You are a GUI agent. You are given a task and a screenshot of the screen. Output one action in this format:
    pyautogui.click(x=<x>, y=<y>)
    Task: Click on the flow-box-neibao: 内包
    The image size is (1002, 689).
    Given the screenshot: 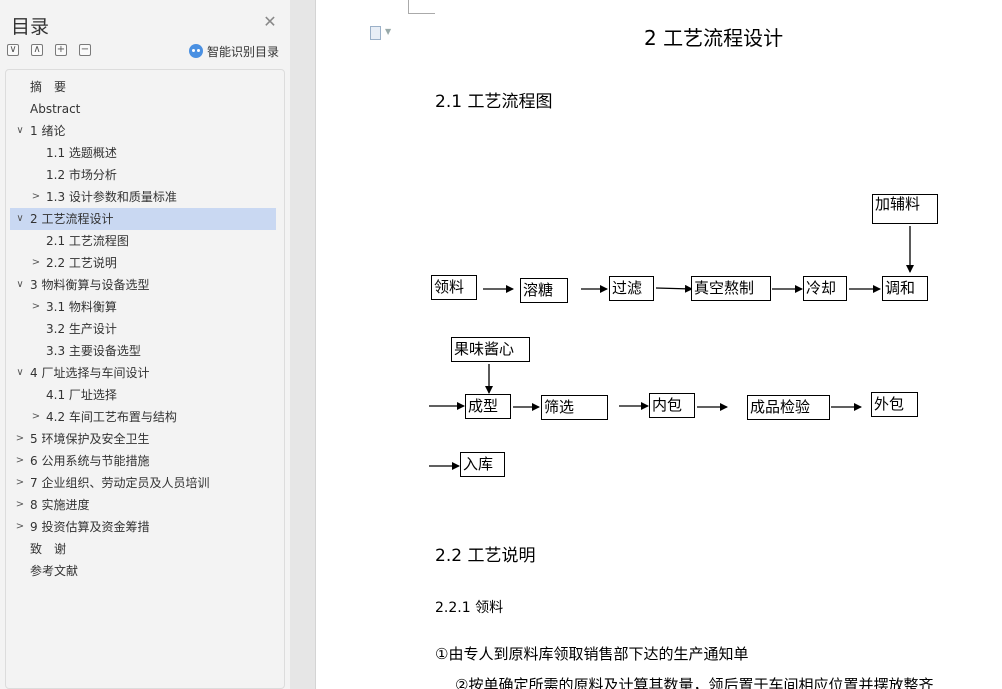 What is the action you would take?
    pyautogui.click(x=672, y=405)
    